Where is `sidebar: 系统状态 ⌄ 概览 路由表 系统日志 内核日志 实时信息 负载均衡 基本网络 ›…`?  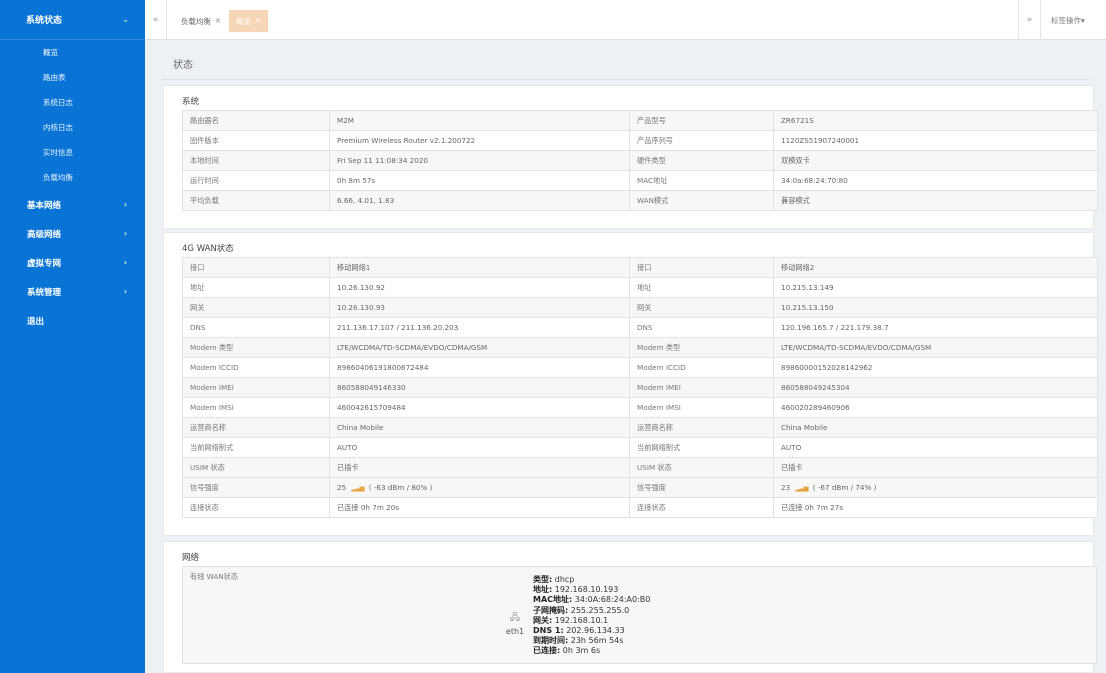 sidebar: 系统状态 ⌄ 概览 路由表 系统日志 内核日志 实时信息 负载均衡 基本网络 ›… is located at coordinates (72, 336).